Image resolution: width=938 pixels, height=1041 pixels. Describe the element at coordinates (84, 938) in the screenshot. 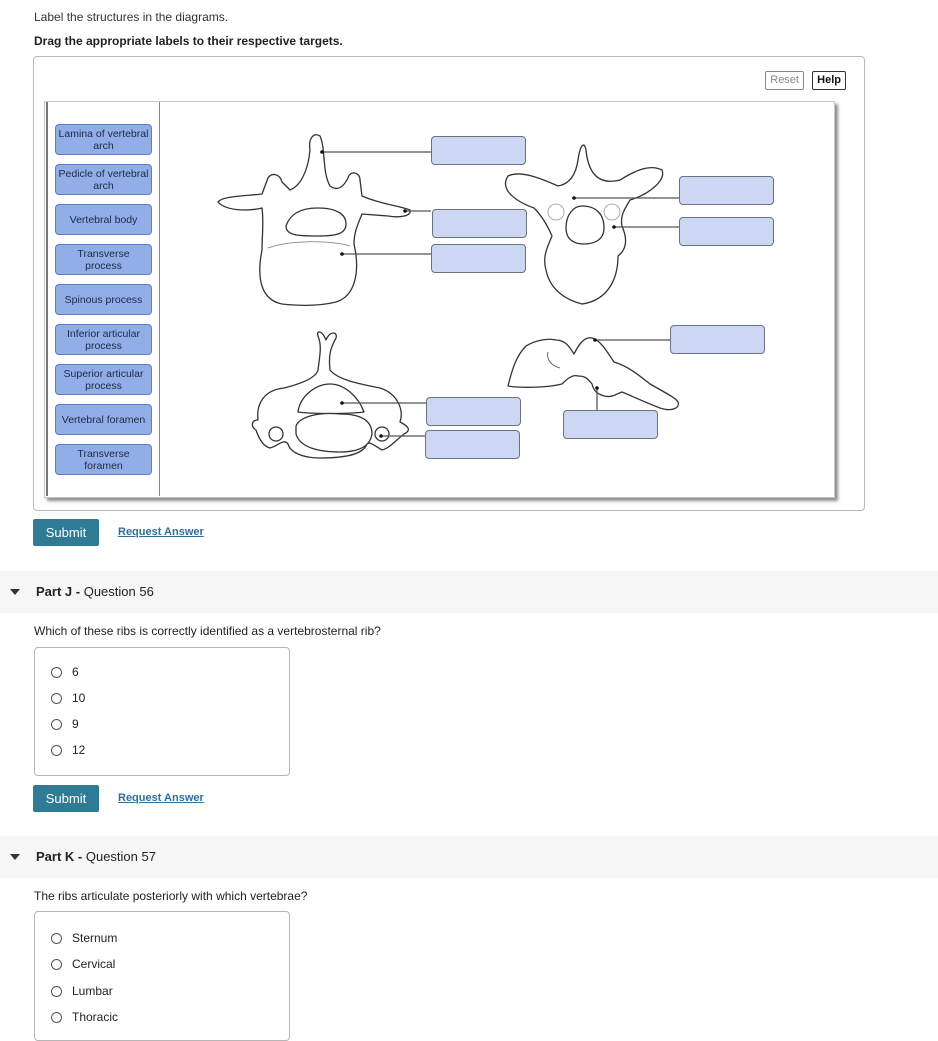

I see `option-sternum: Sternum` at that location.